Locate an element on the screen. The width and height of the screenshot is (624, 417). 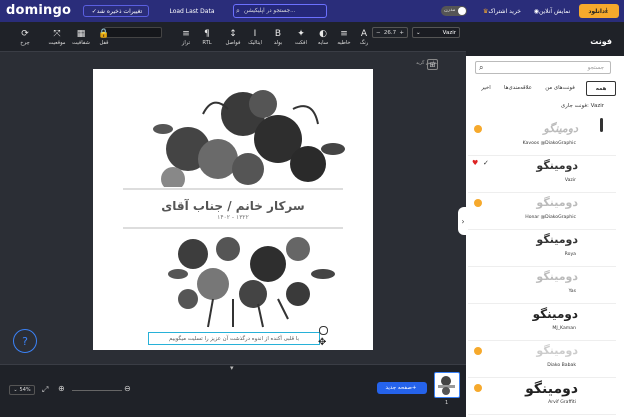
zoom-out-icon: ⊖ is located at coordinates (127, 388).